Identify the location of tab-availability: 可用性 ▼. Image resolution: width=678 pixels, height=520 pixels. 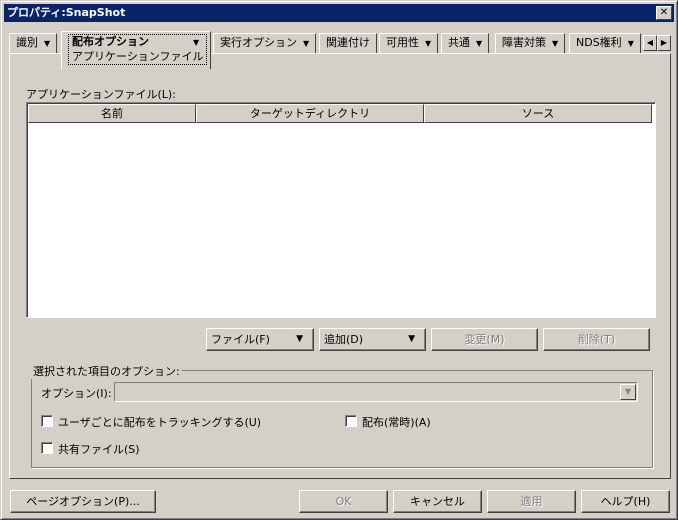
(409, 43).